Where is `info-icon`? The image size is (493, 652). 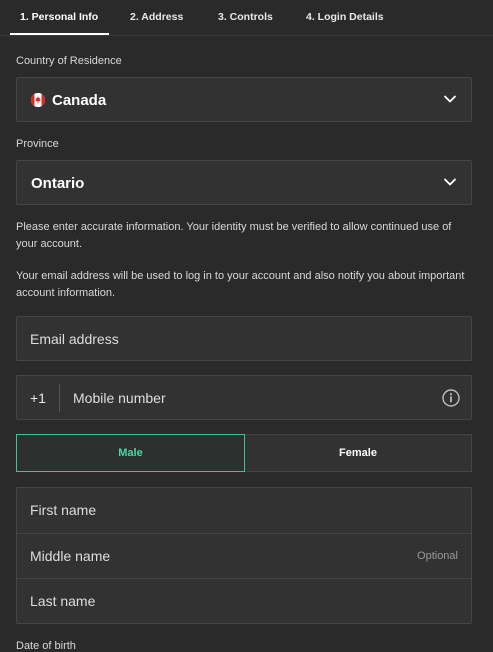
info-icon is located at coordinates (451, 398).